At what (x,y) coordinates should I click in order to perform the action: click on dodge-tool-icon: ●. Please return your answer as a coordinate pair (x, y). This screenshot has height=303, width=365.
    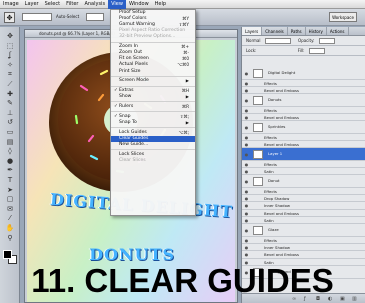
    Looking at the image, I should click on (10, 161).